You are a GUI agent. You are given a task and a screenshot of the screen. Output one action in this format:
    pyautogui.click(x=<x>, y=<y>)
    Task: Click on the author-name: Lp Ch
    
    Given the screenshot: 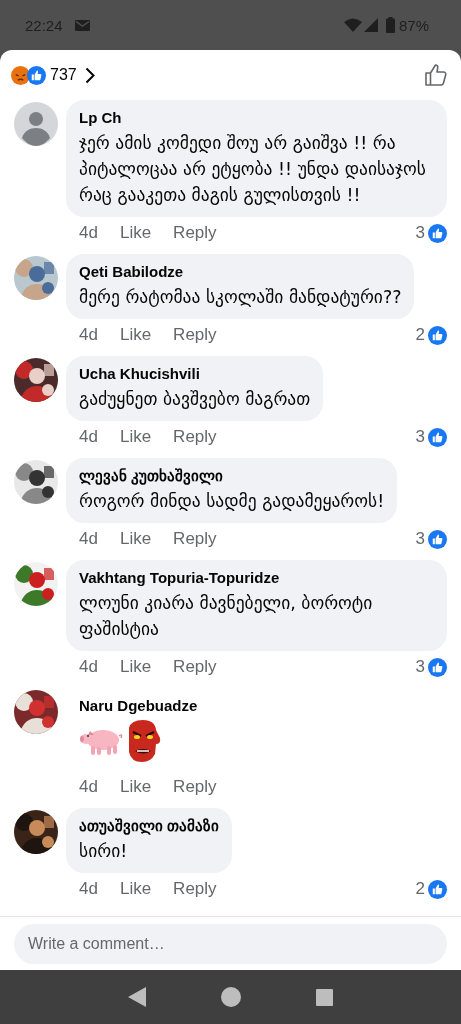 What is the action you would take?
    pyautogui.click(x=256, y=118)
    